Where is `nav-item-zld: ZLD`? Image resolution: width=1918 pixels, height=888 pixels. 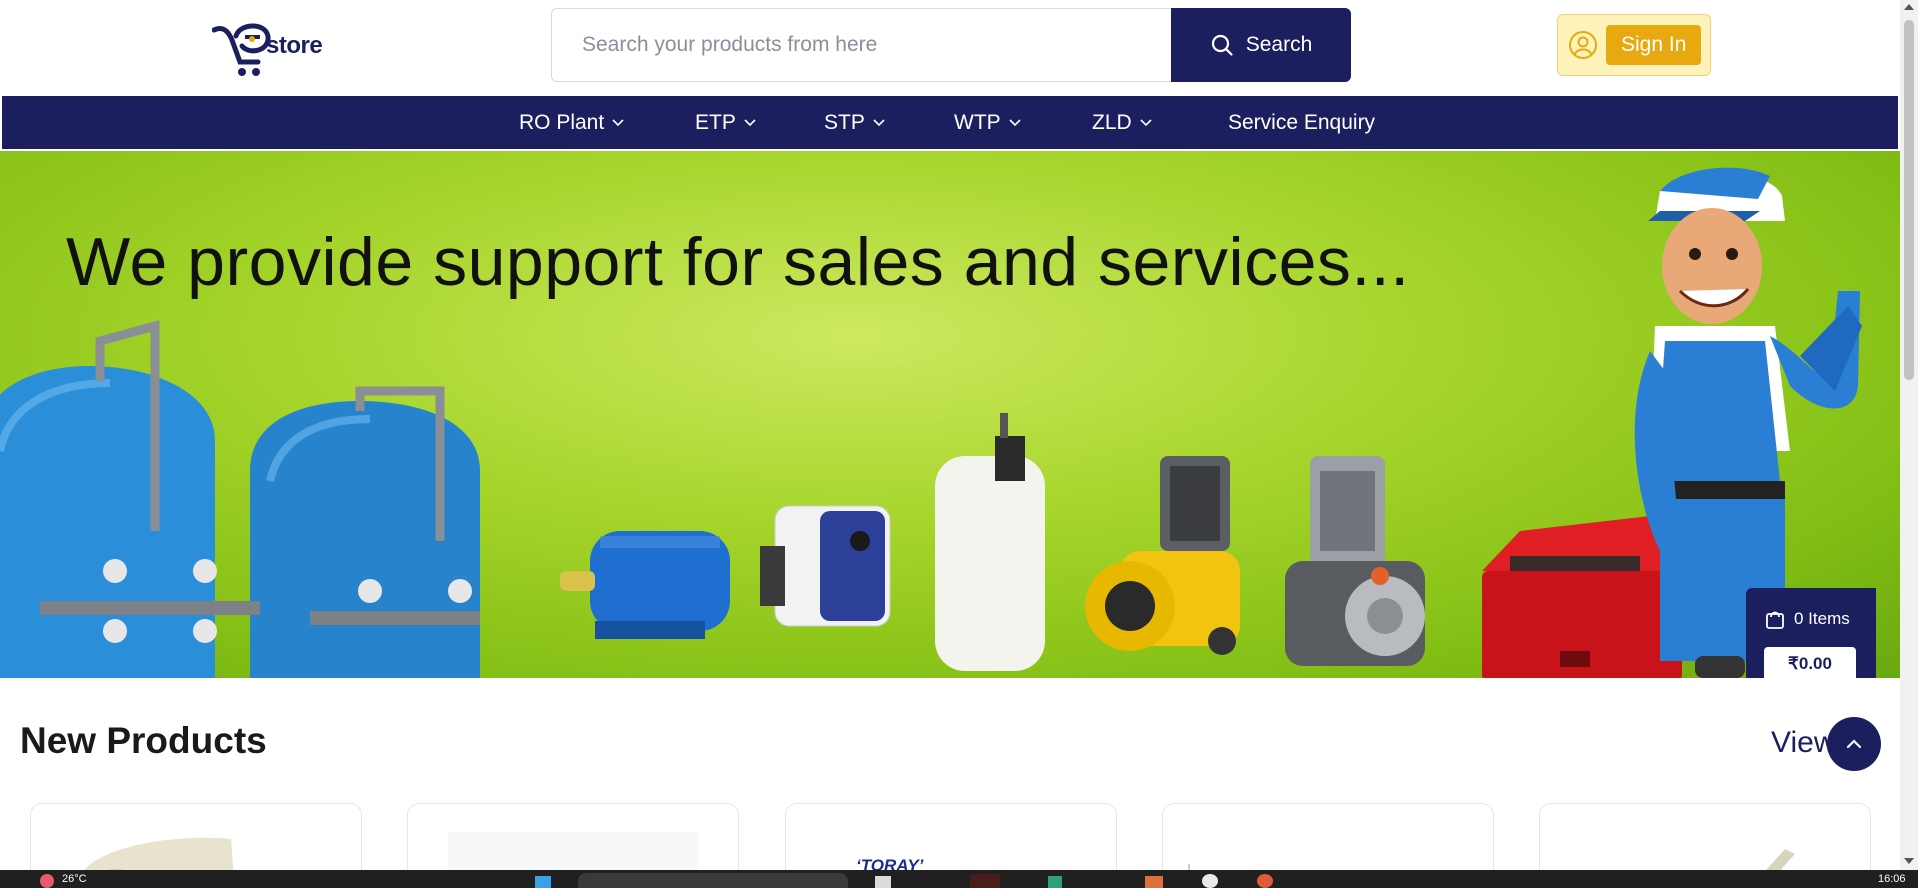 nav-item-zld: ZLD is located at coordinates (1122, 122).